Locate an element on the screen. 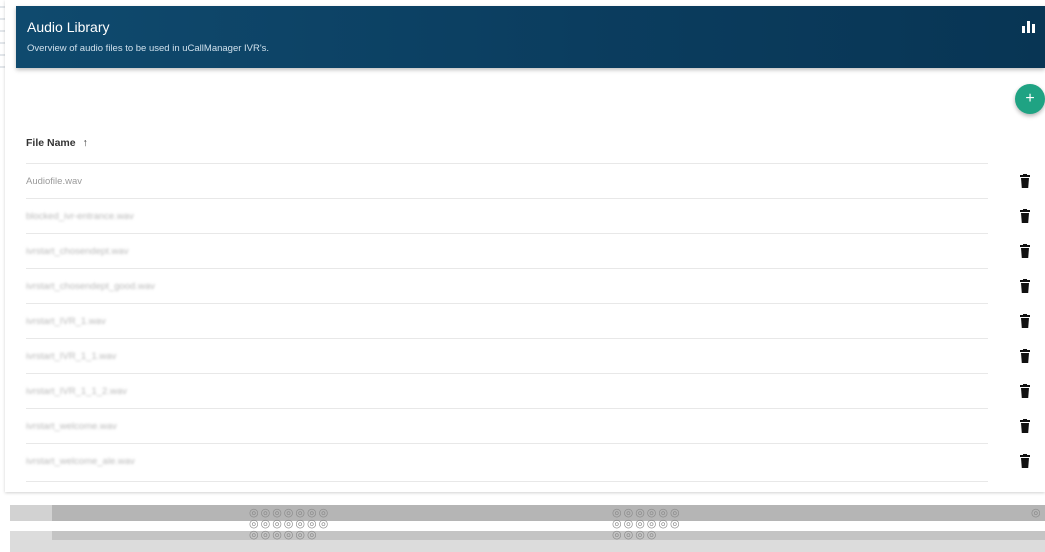 The height and width of the screenshot is (552, 1045). page-title: Audio Library is located at coordinates (68, 27).